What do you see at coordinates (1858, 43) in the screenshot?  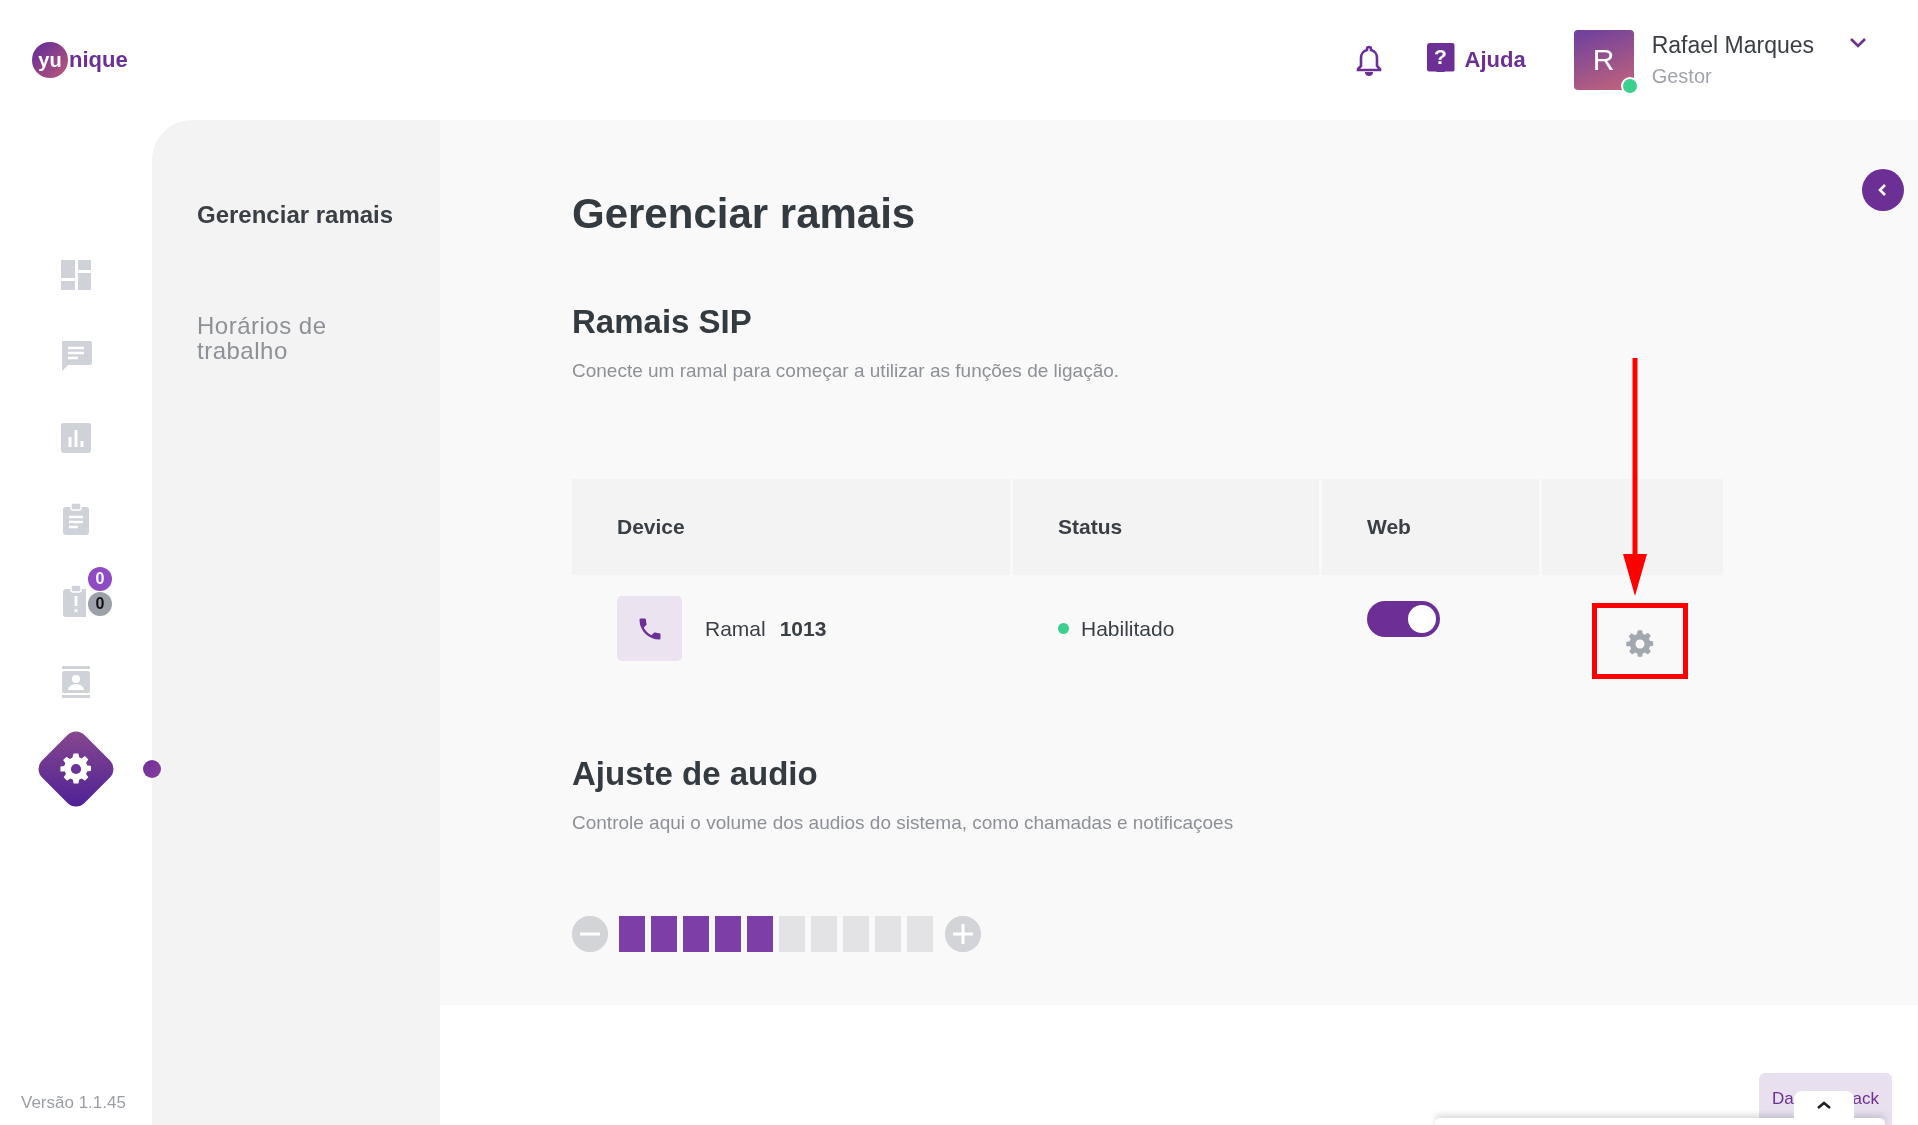 I see `chevron-down-icon` at bounding box center [1858, 43].